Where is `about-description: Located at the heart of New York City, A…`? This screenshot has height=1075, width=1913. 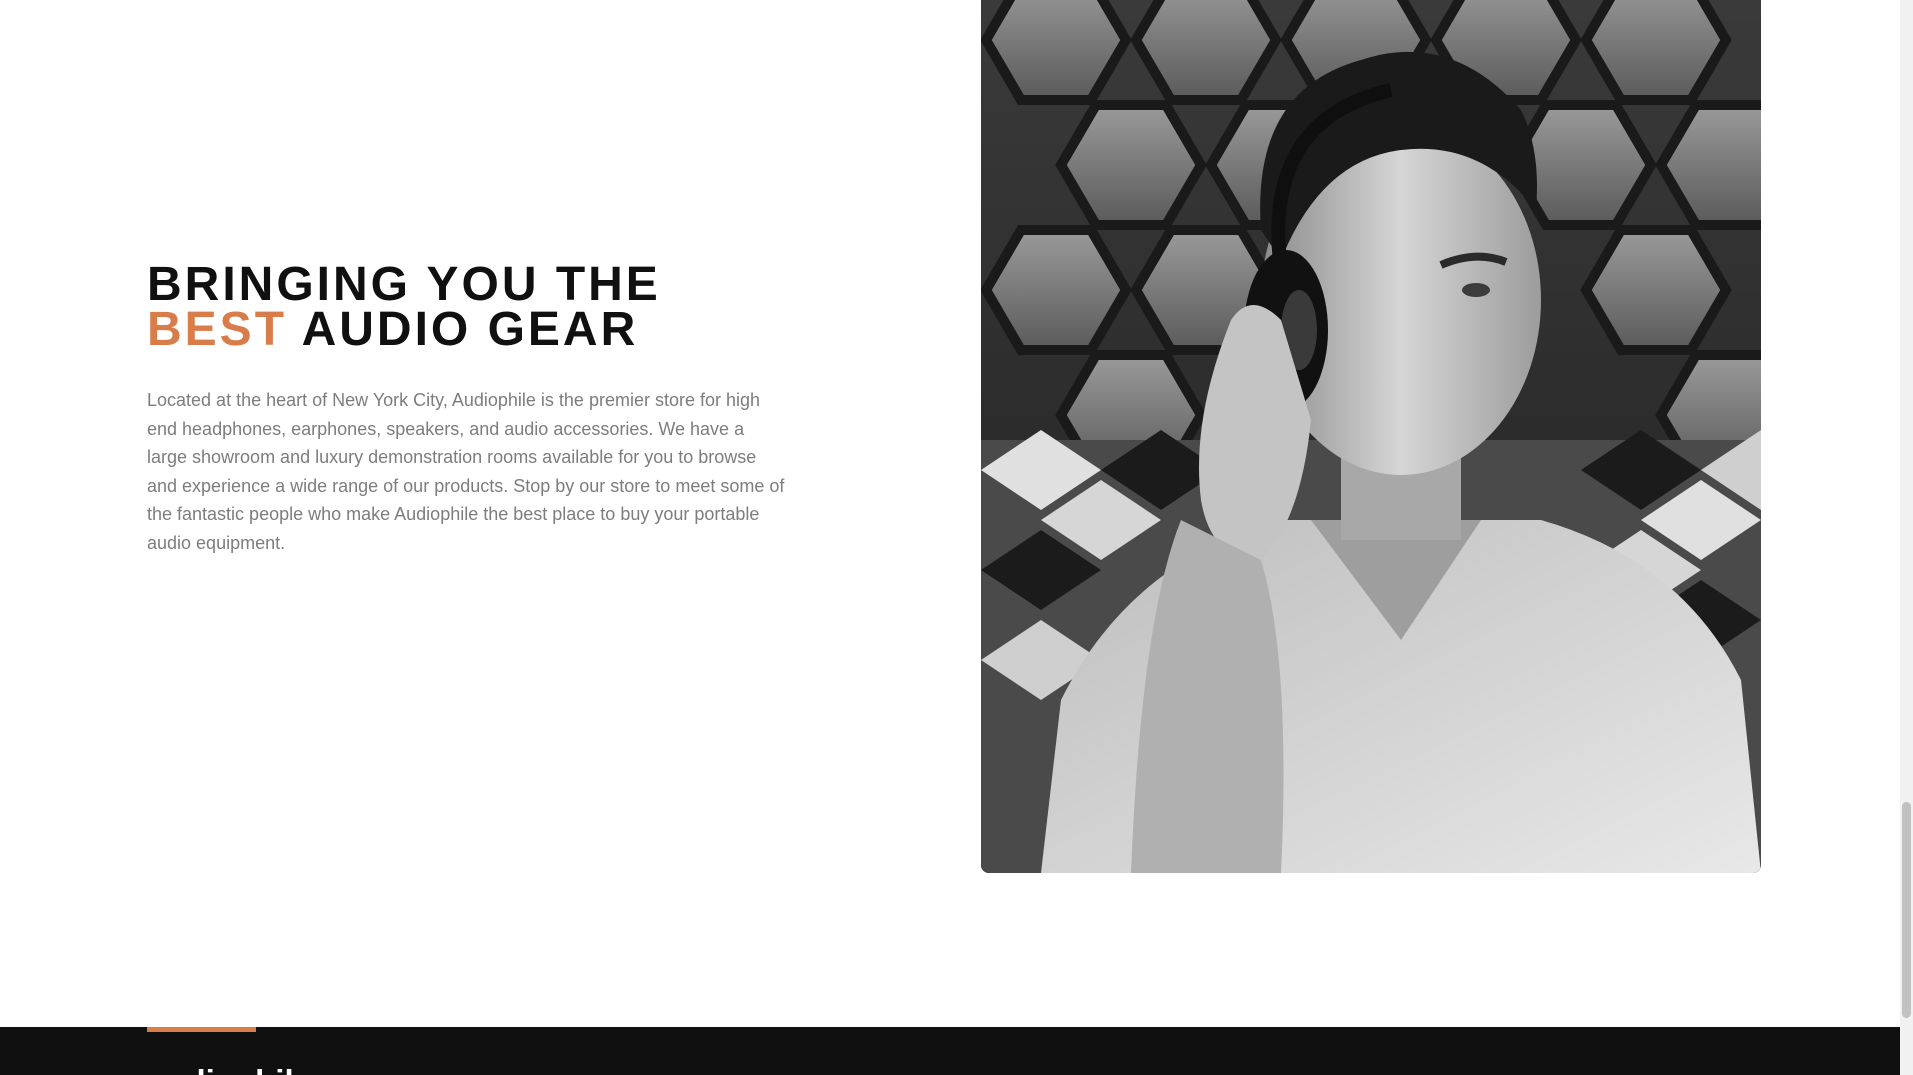
about-description: Located at the heart of New York City, A… is located at coordinates (466, 471).